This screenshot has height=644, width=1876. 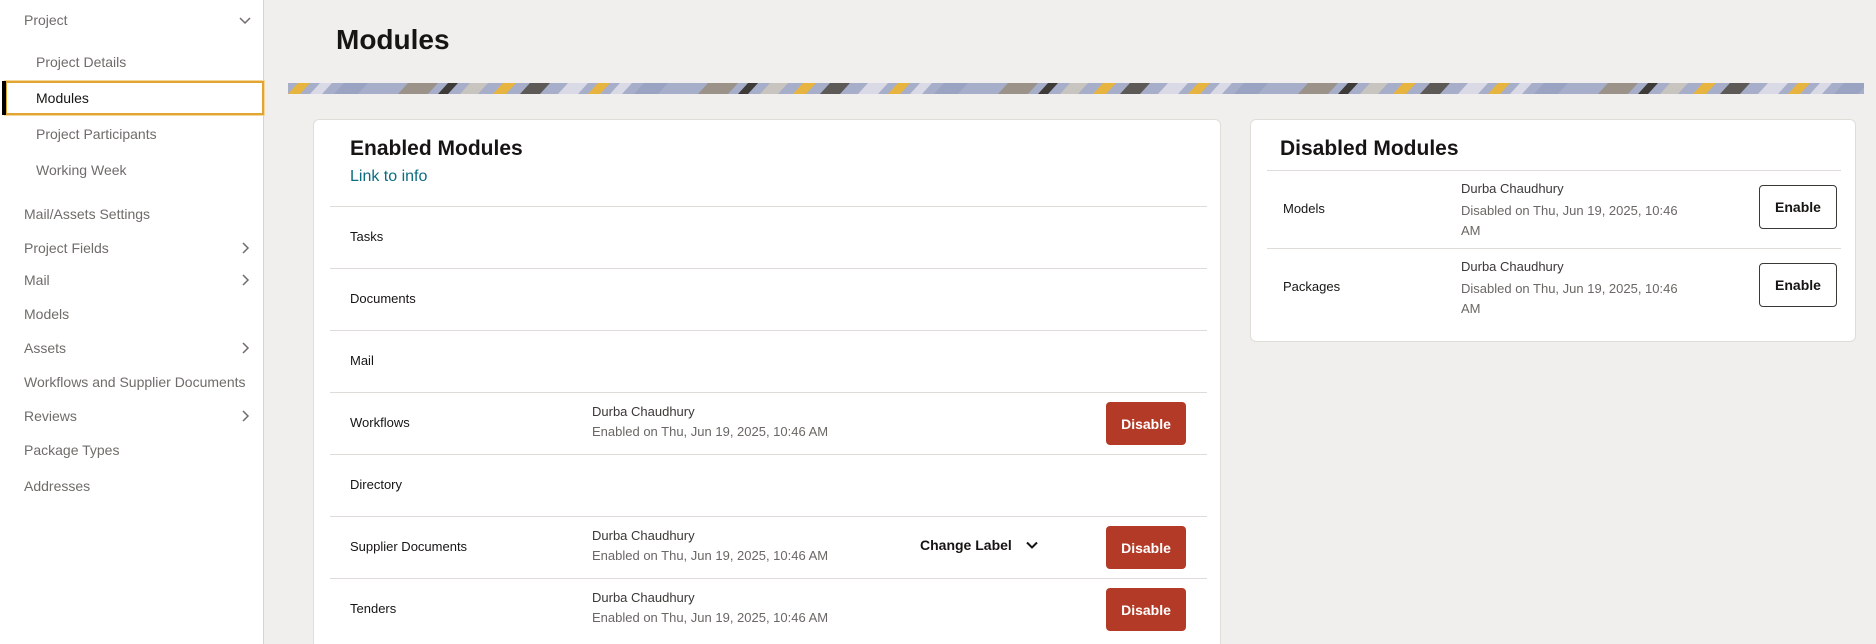 I want to click on sidebar-item-mail-assets-settings: Mail/Assets Settings, so click(x=131, y=214).